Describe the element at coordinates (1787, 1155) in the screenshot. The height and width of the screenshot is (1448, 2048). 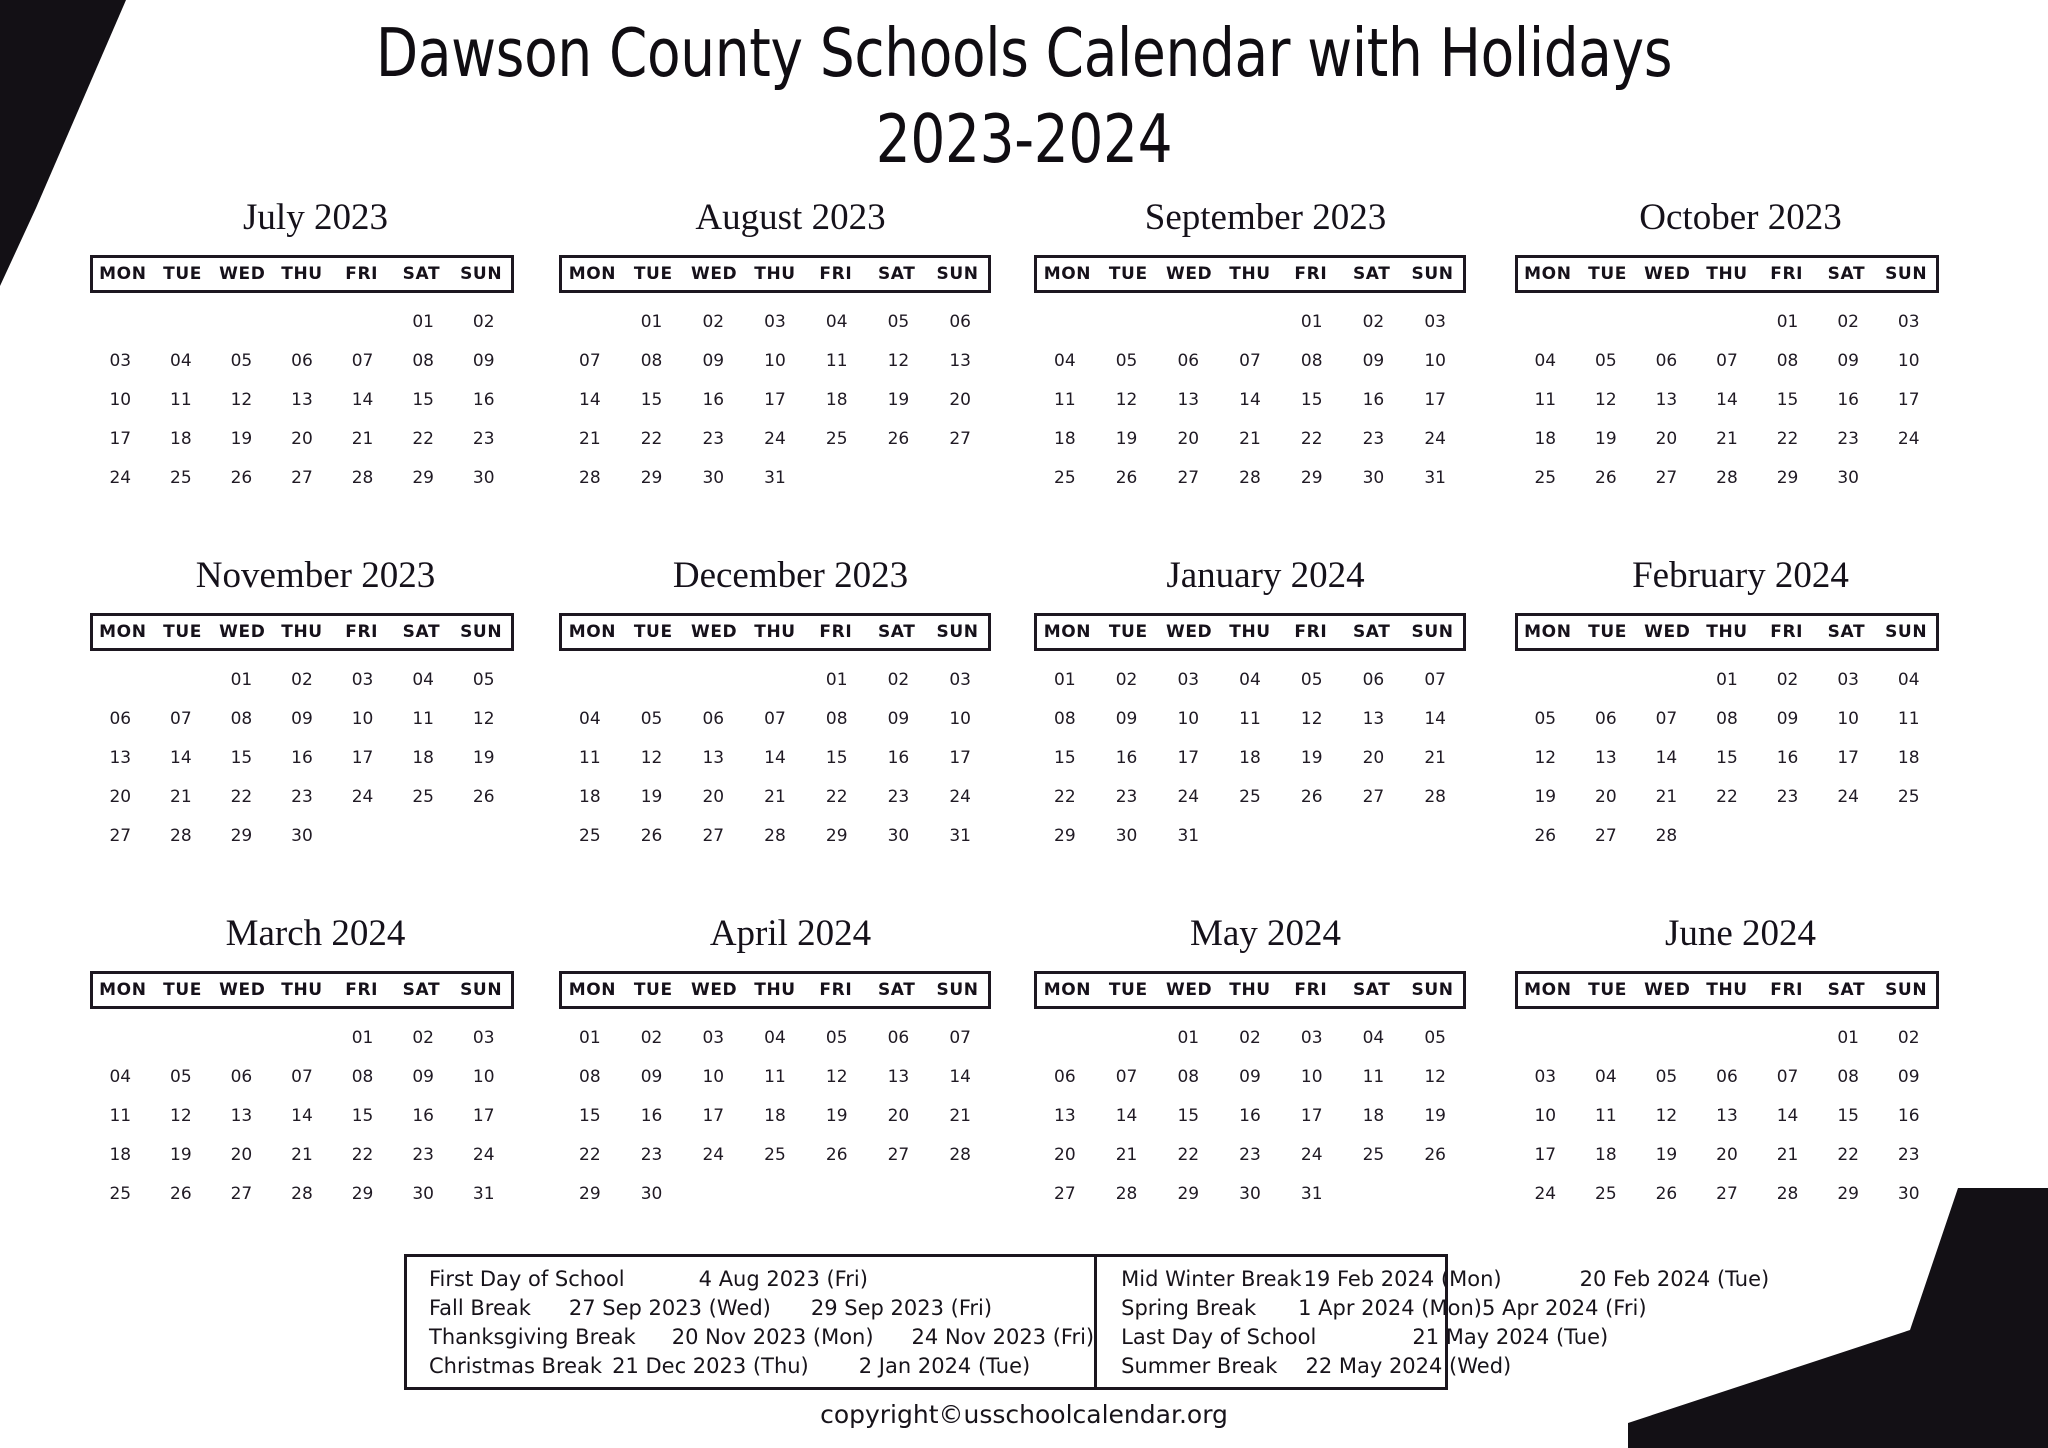
I see `day-cell: 21` at that location.